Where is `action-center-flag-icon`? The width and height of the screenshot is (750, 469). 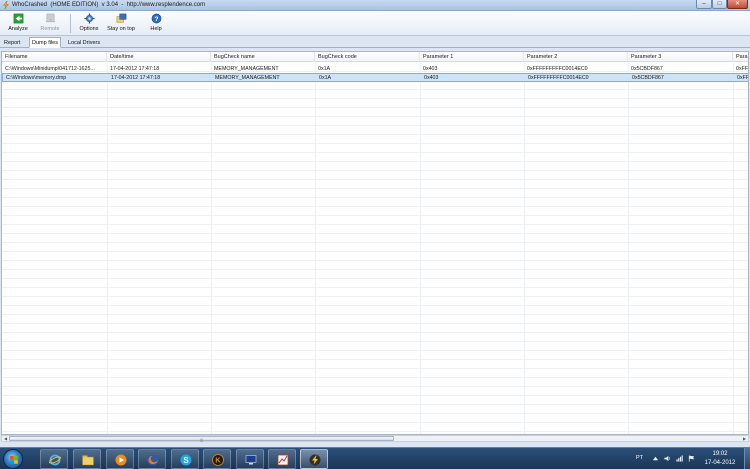
action-center-flag-icon is located at coordinates (691, 458).